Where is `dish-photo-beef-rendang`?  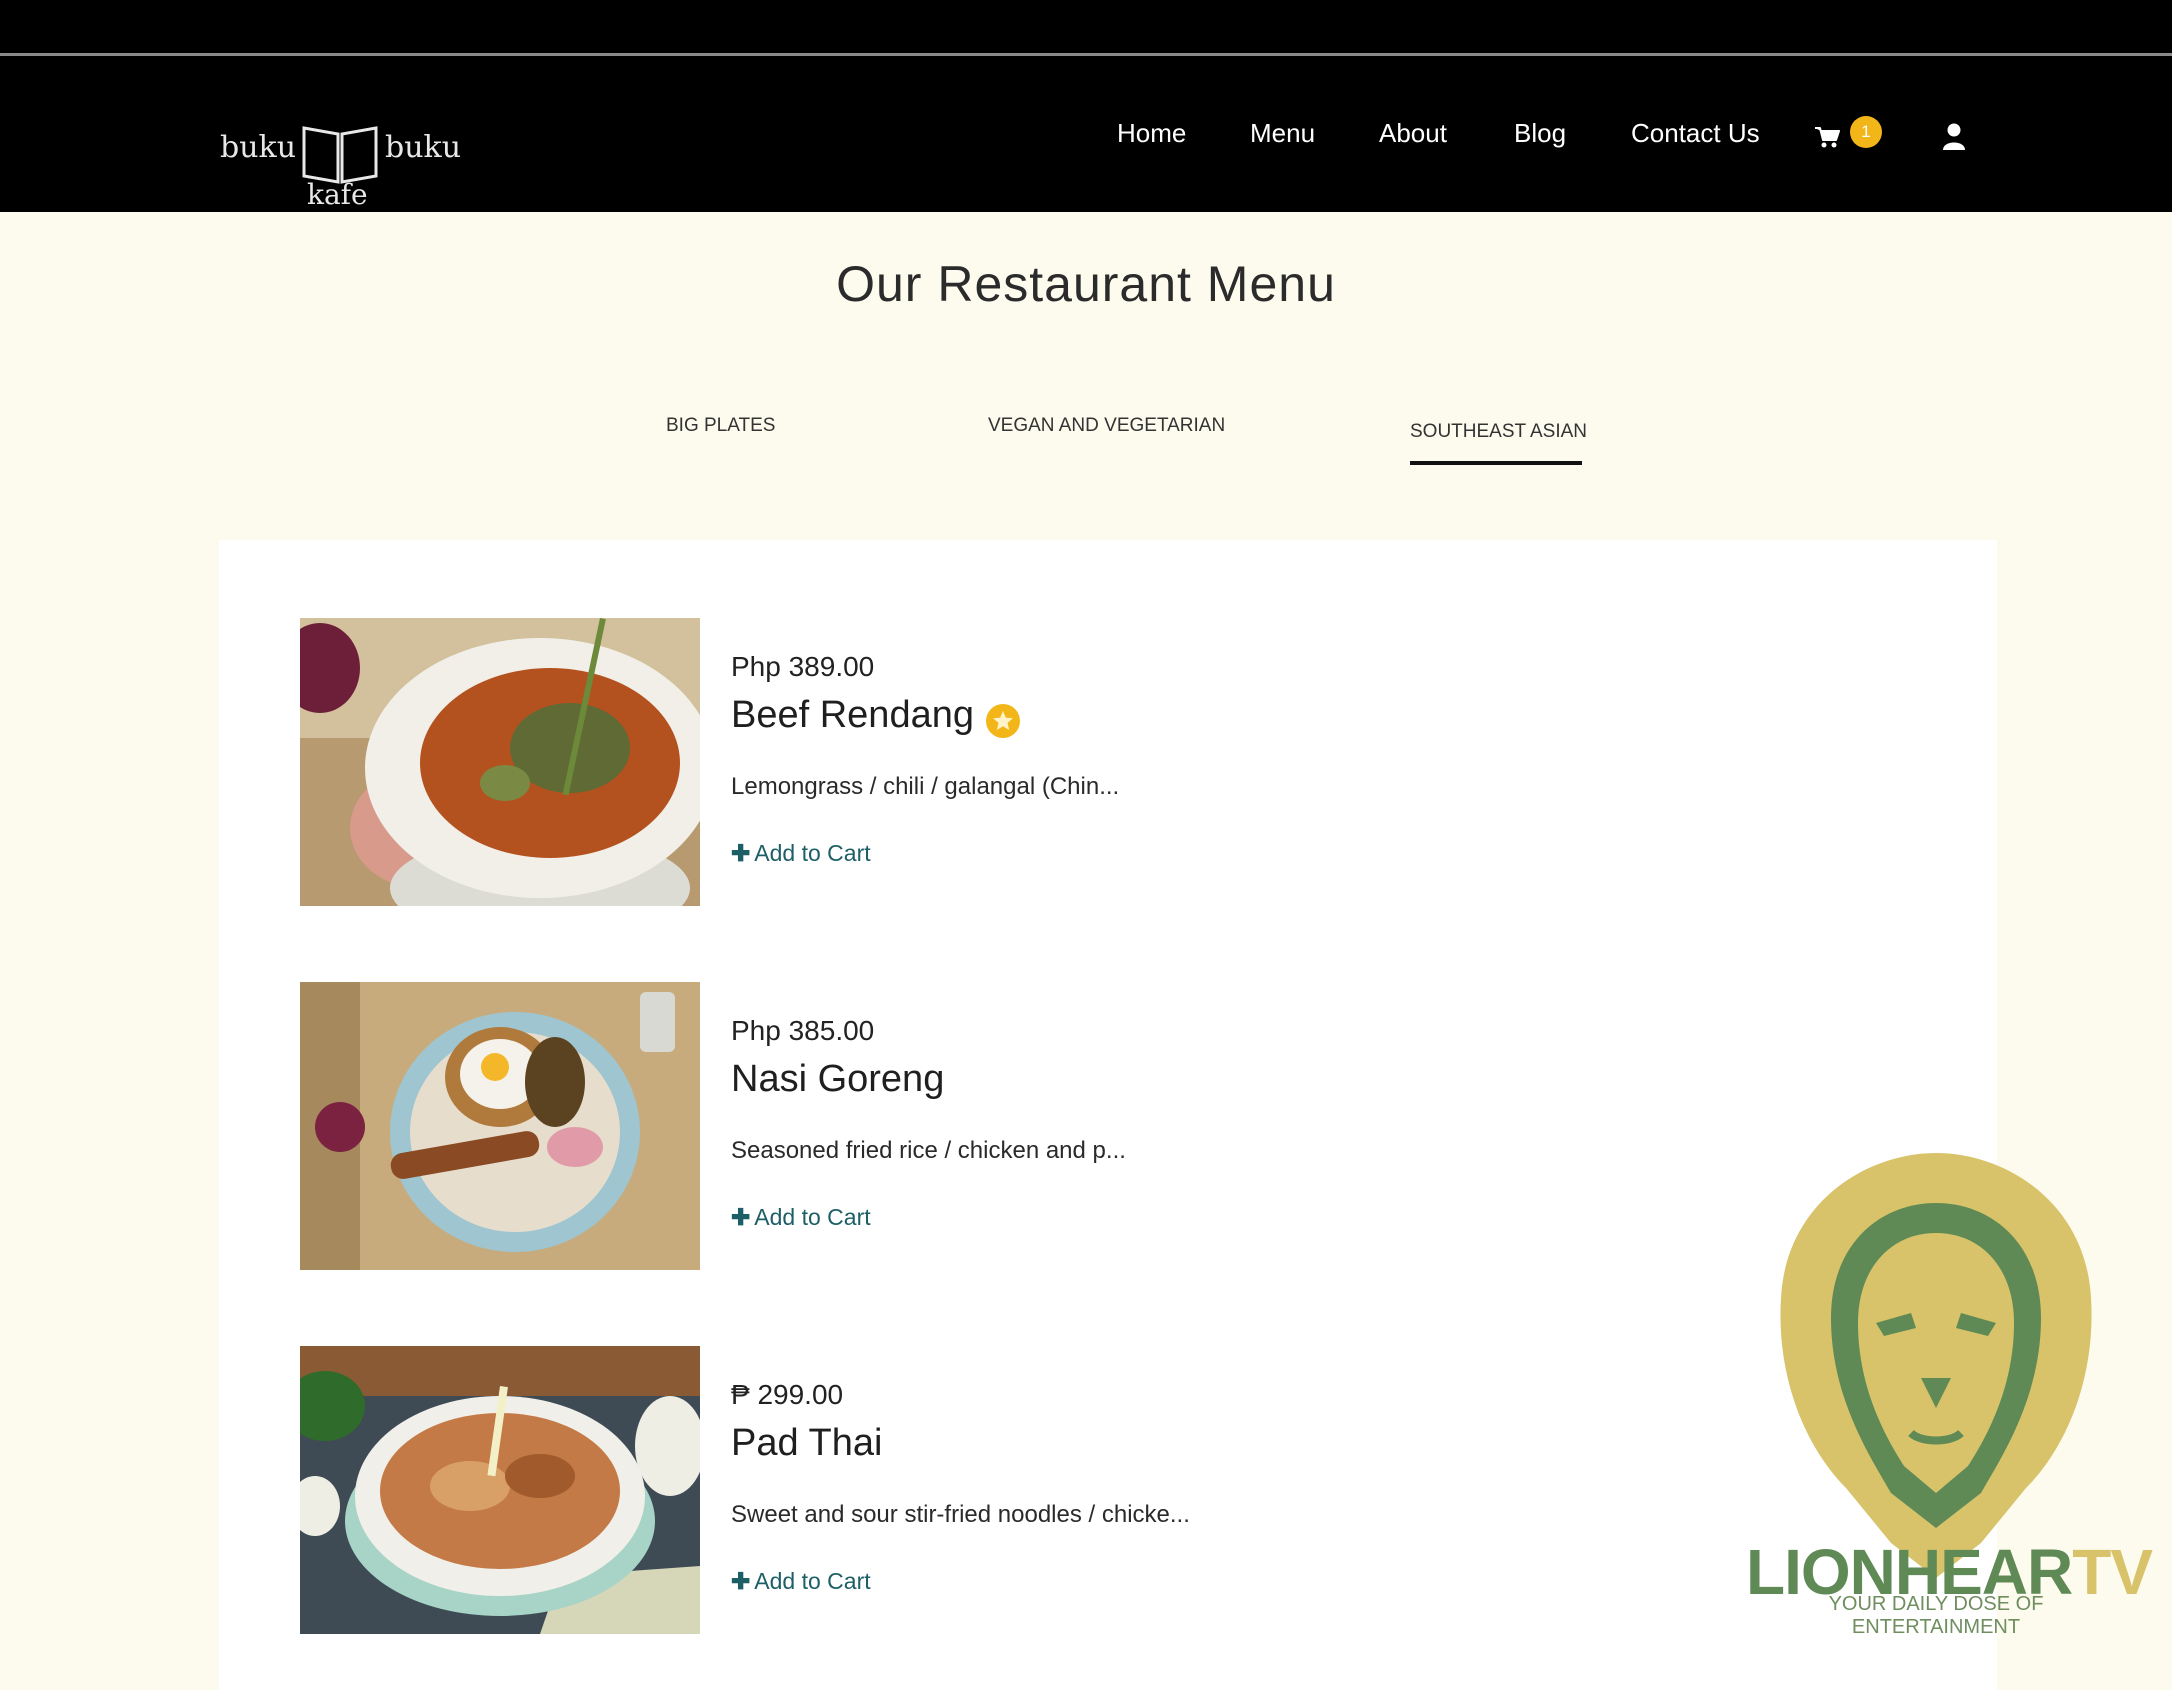 dish-photo-beef-rendang is located at coordinates (500, 762).